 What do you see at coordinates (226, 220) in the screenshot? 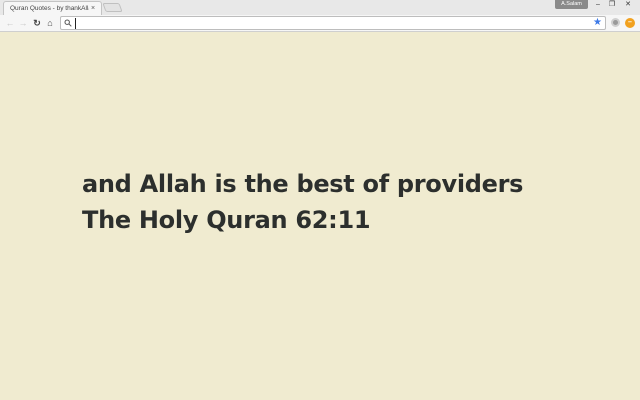
I see `quote-reference: The Holy Quran 62:11` at bounding box center [226, 220].